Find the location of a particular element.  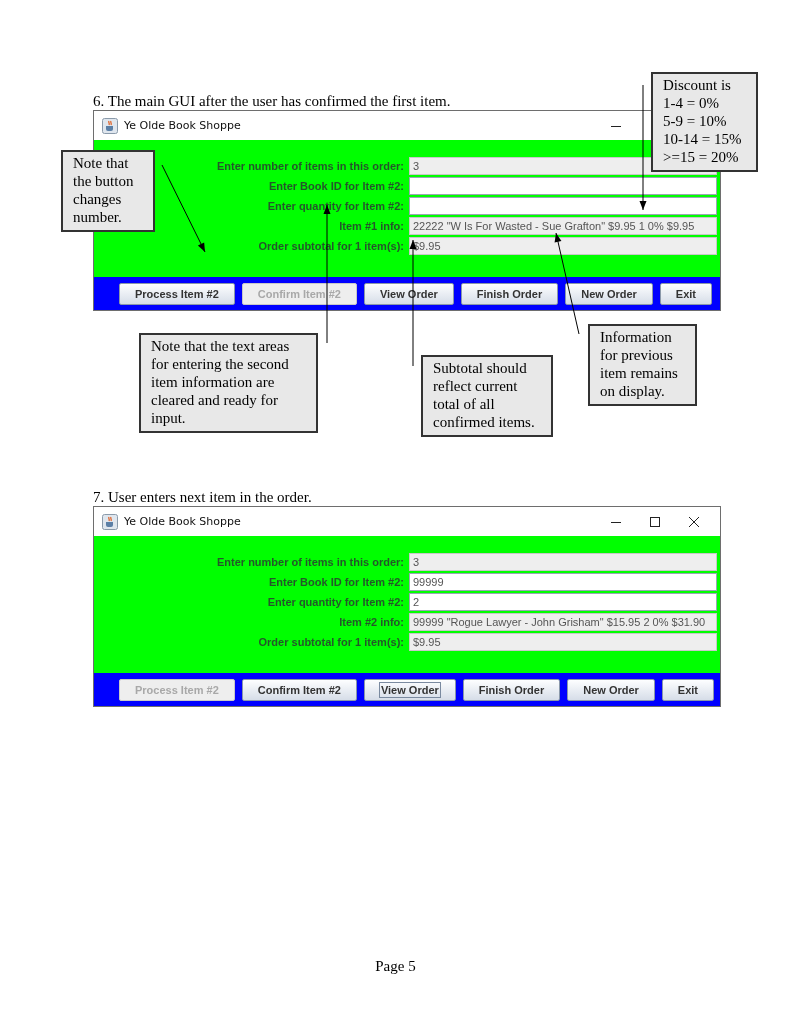

action-button: Confirm Item #2 is located at coordinates (299, 689).